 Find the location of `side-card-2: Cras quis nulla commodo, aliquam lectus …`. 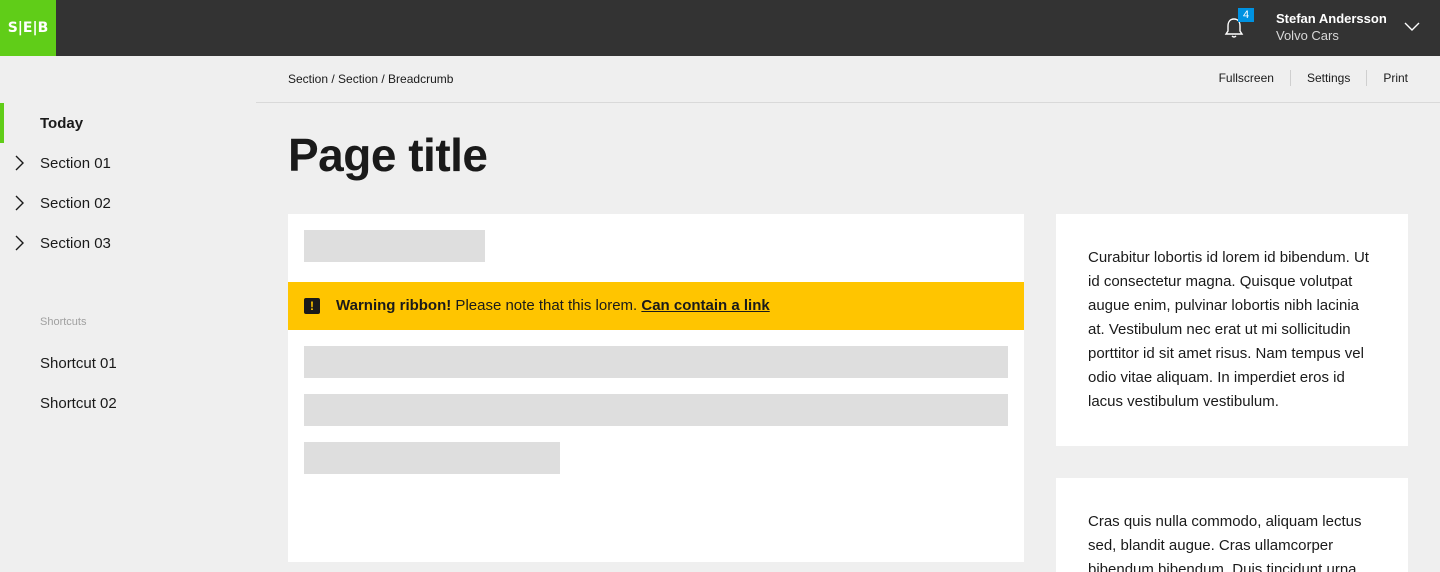

side-card-2: Cras quis nulla commodo, aliquam lectus … is located at coordinates (1232, 525).